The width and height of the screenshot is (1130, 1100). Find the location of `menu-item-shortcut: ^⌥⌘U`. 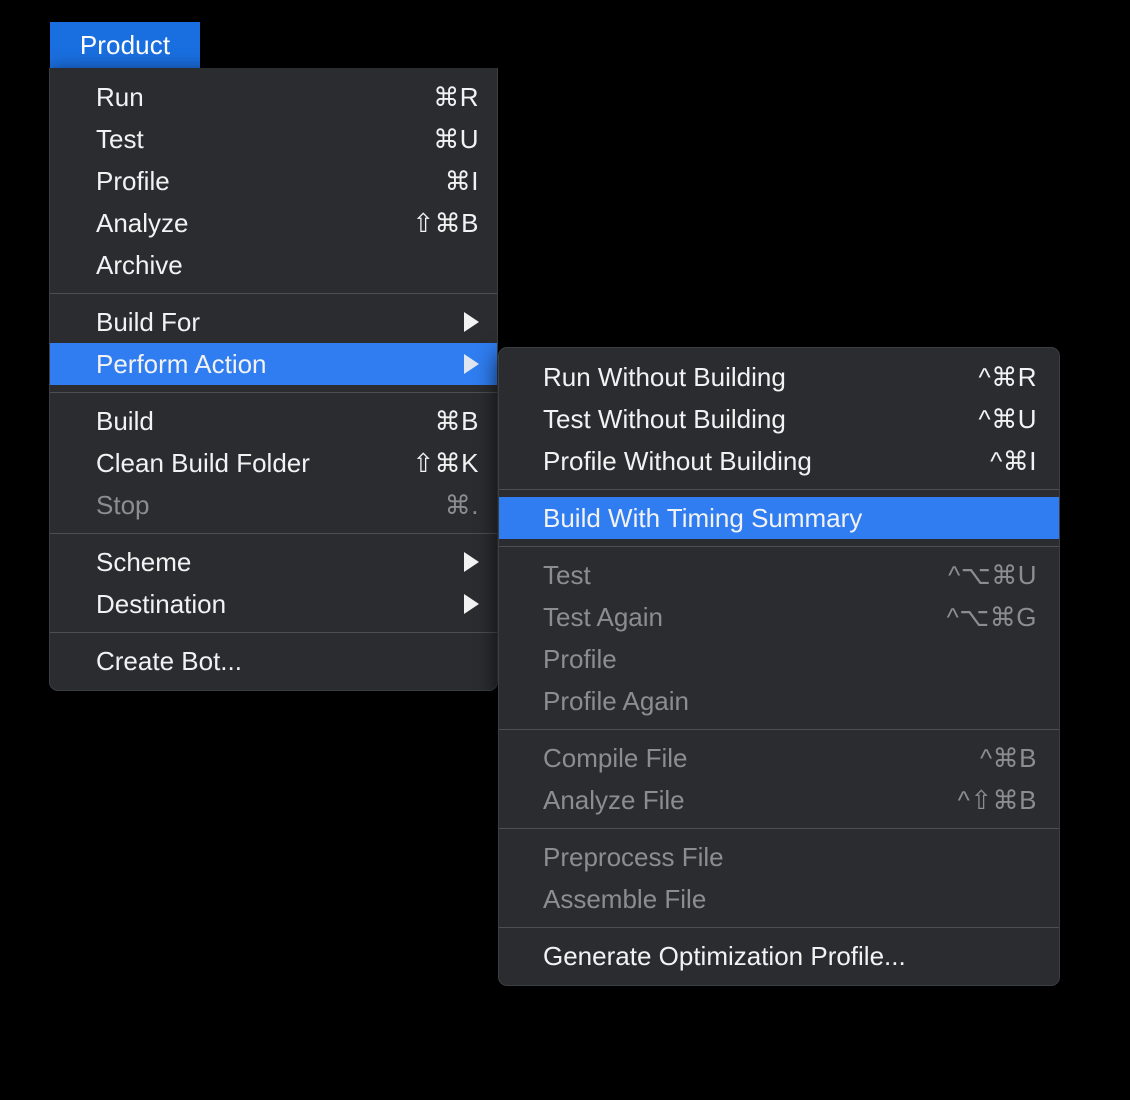

menu-item-shortcut: ^⌥⌘U is located at coordinates (992, 574).